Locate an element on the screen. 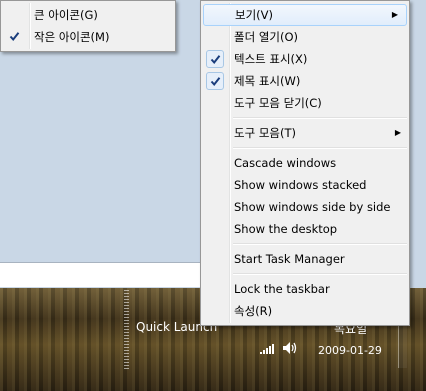 The width and height of the screenshot is (426, 391). menu-item-lock-taskbar: Lock the taskbar is located at coordinates (305, 289).